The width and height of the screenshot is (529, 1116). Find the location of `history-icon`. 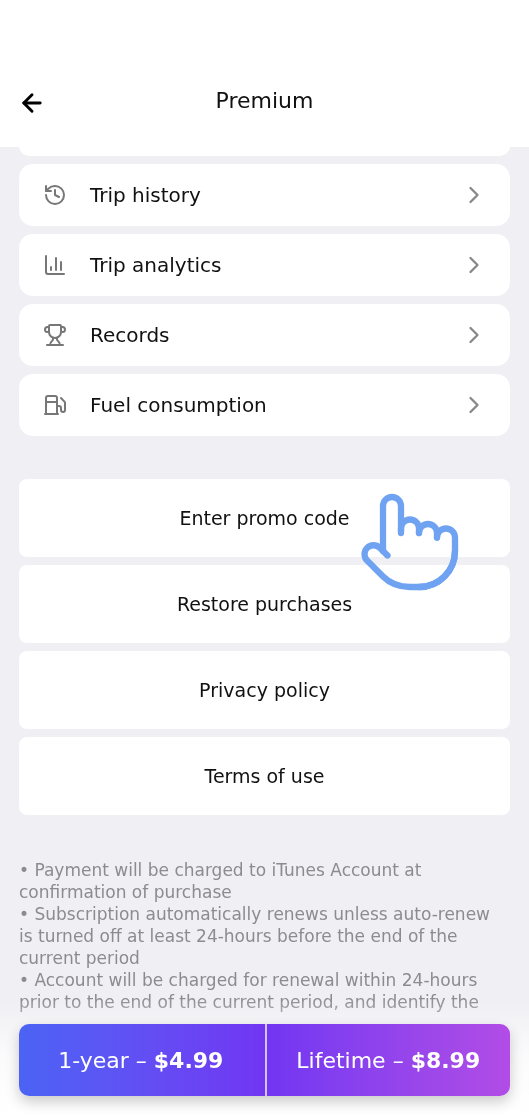

history-icon is located at coordinates (55, 195).